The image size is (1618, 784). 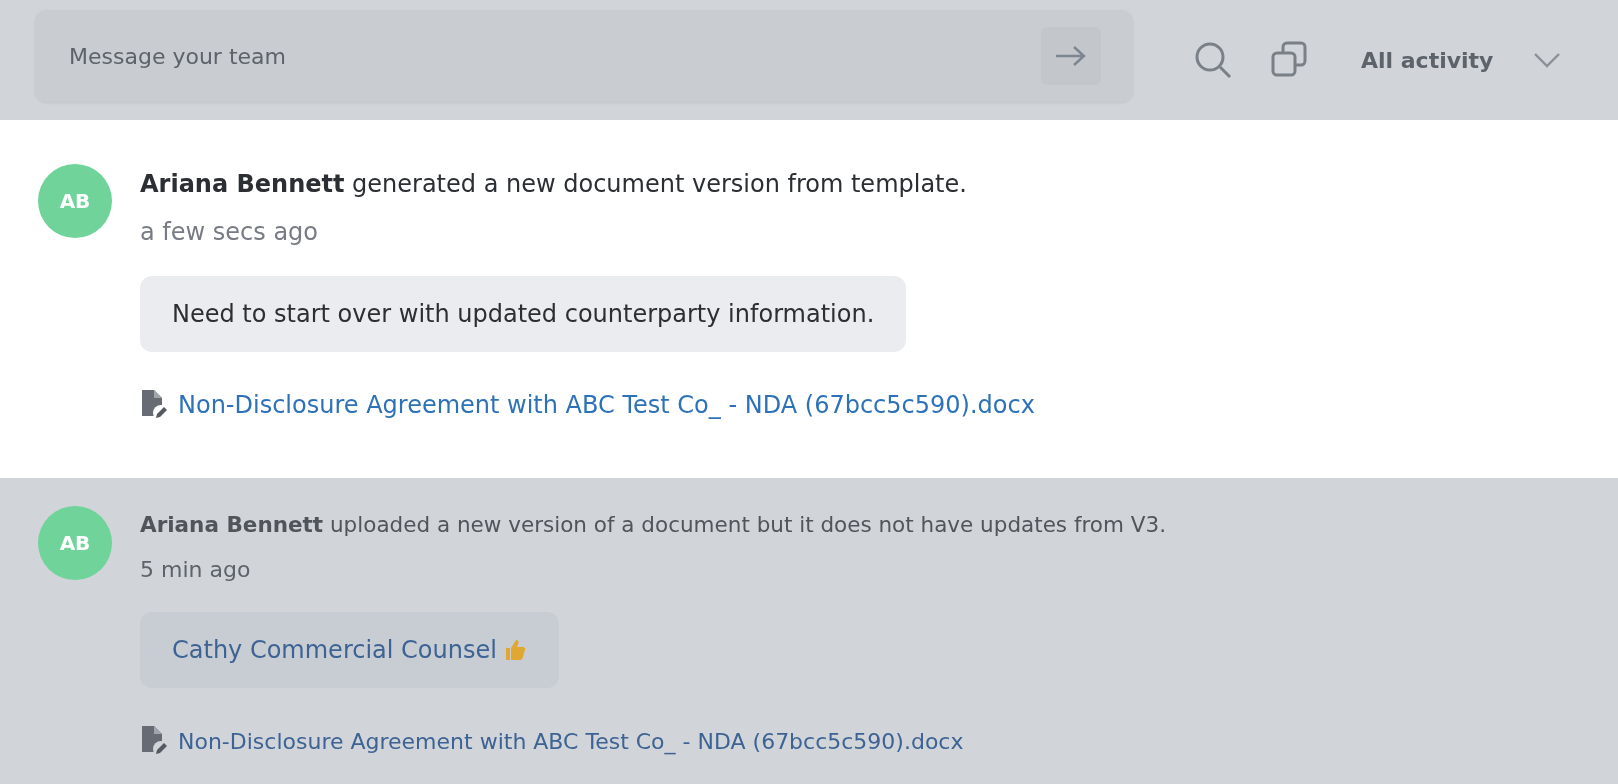 What do you see at coordinates (196, 569) in the screenshot?
I see `timestamp: 5 min ago` at bounding box center [196, 569].